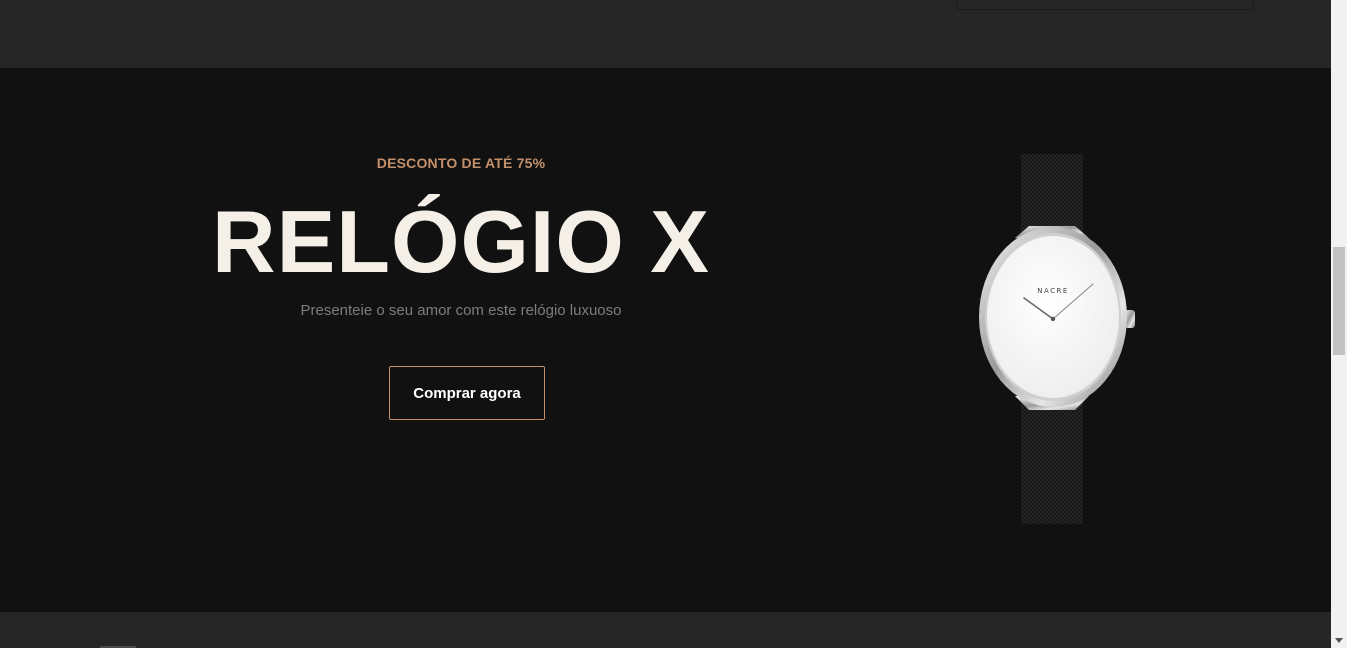 This screenshot has height=648, width=1347. I want to click on buy-now-button: Comprar agora, so click(467, 393).